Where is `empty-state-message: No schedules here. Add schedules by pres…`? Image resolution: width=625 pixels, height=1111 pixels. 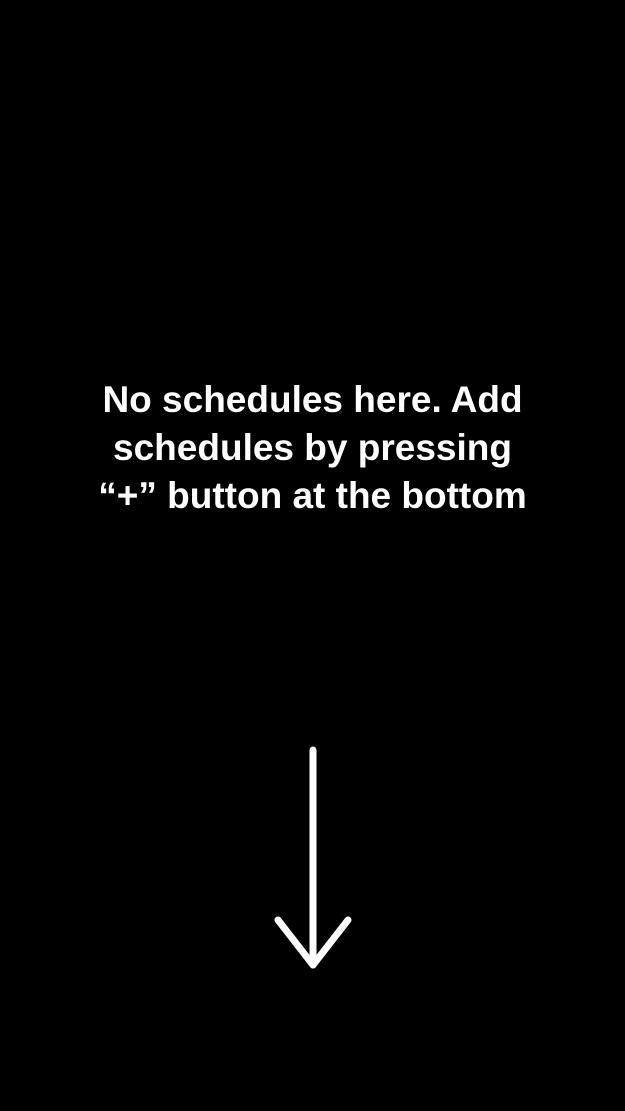
empty-state-message: No schedules here. Add schedules by pres… is located at coordinates (312, 448).